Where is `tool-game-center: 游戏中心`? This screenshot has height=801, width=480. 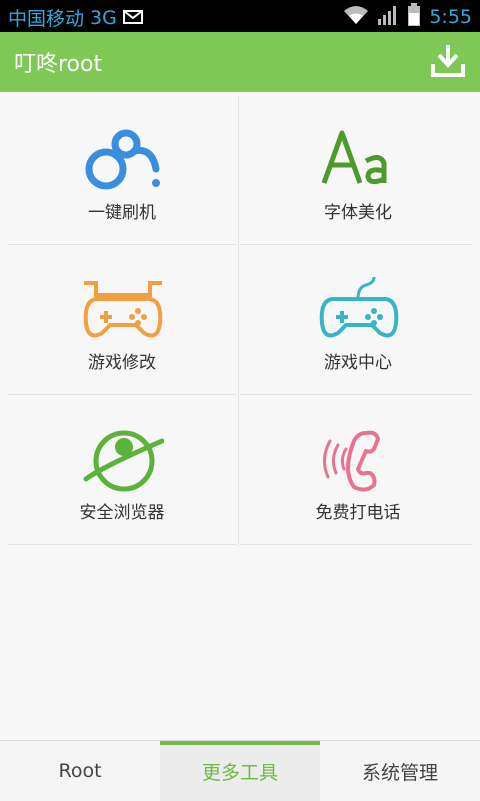 tool-game-center: 游戏中心 is located at coordinates (358, 320).